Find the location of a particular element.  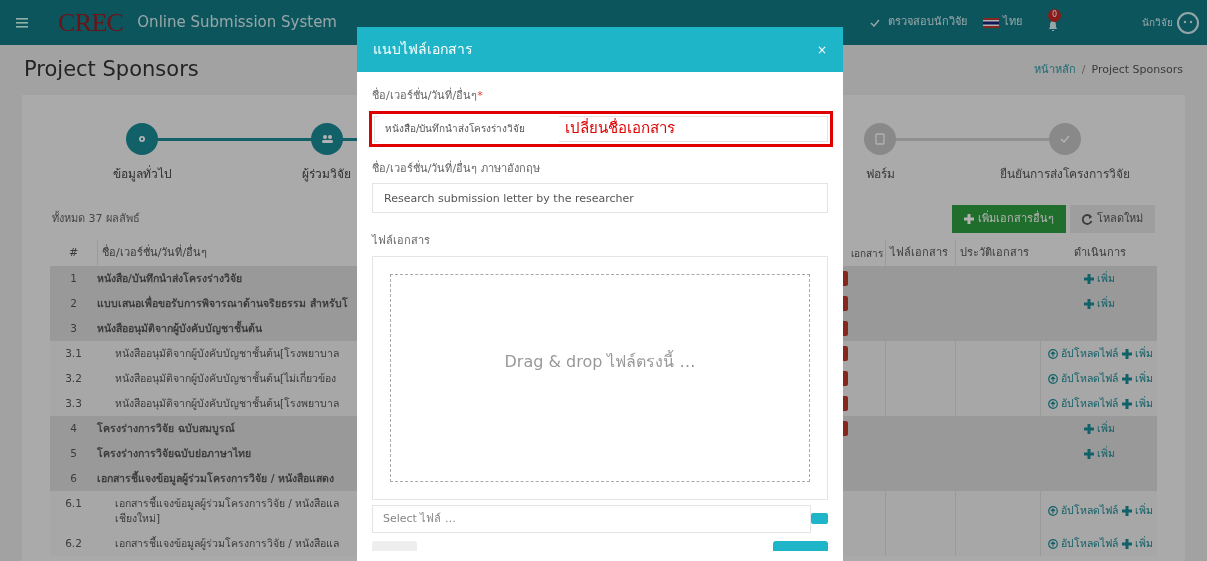

row-number: 5 is located at coordinates (73, 453).